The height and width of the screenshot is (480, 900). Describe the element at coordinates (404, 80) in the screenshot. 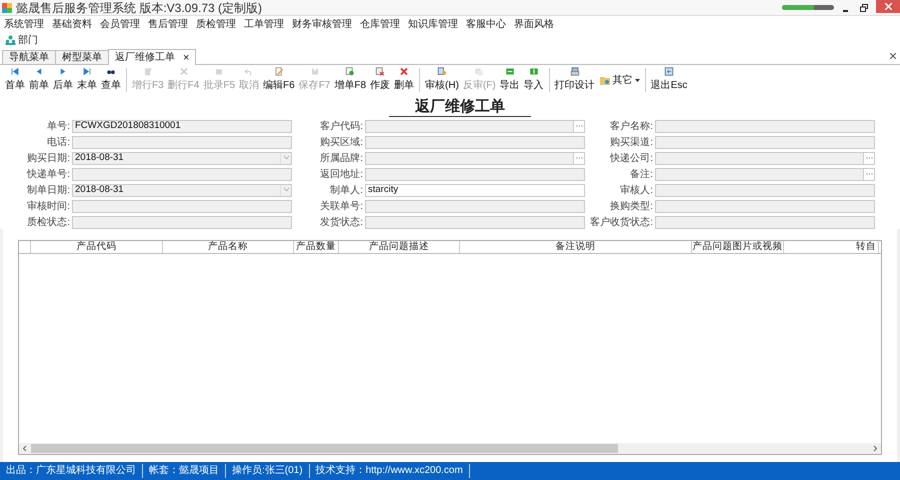

I see `toolbar-button: 删单` at that location.